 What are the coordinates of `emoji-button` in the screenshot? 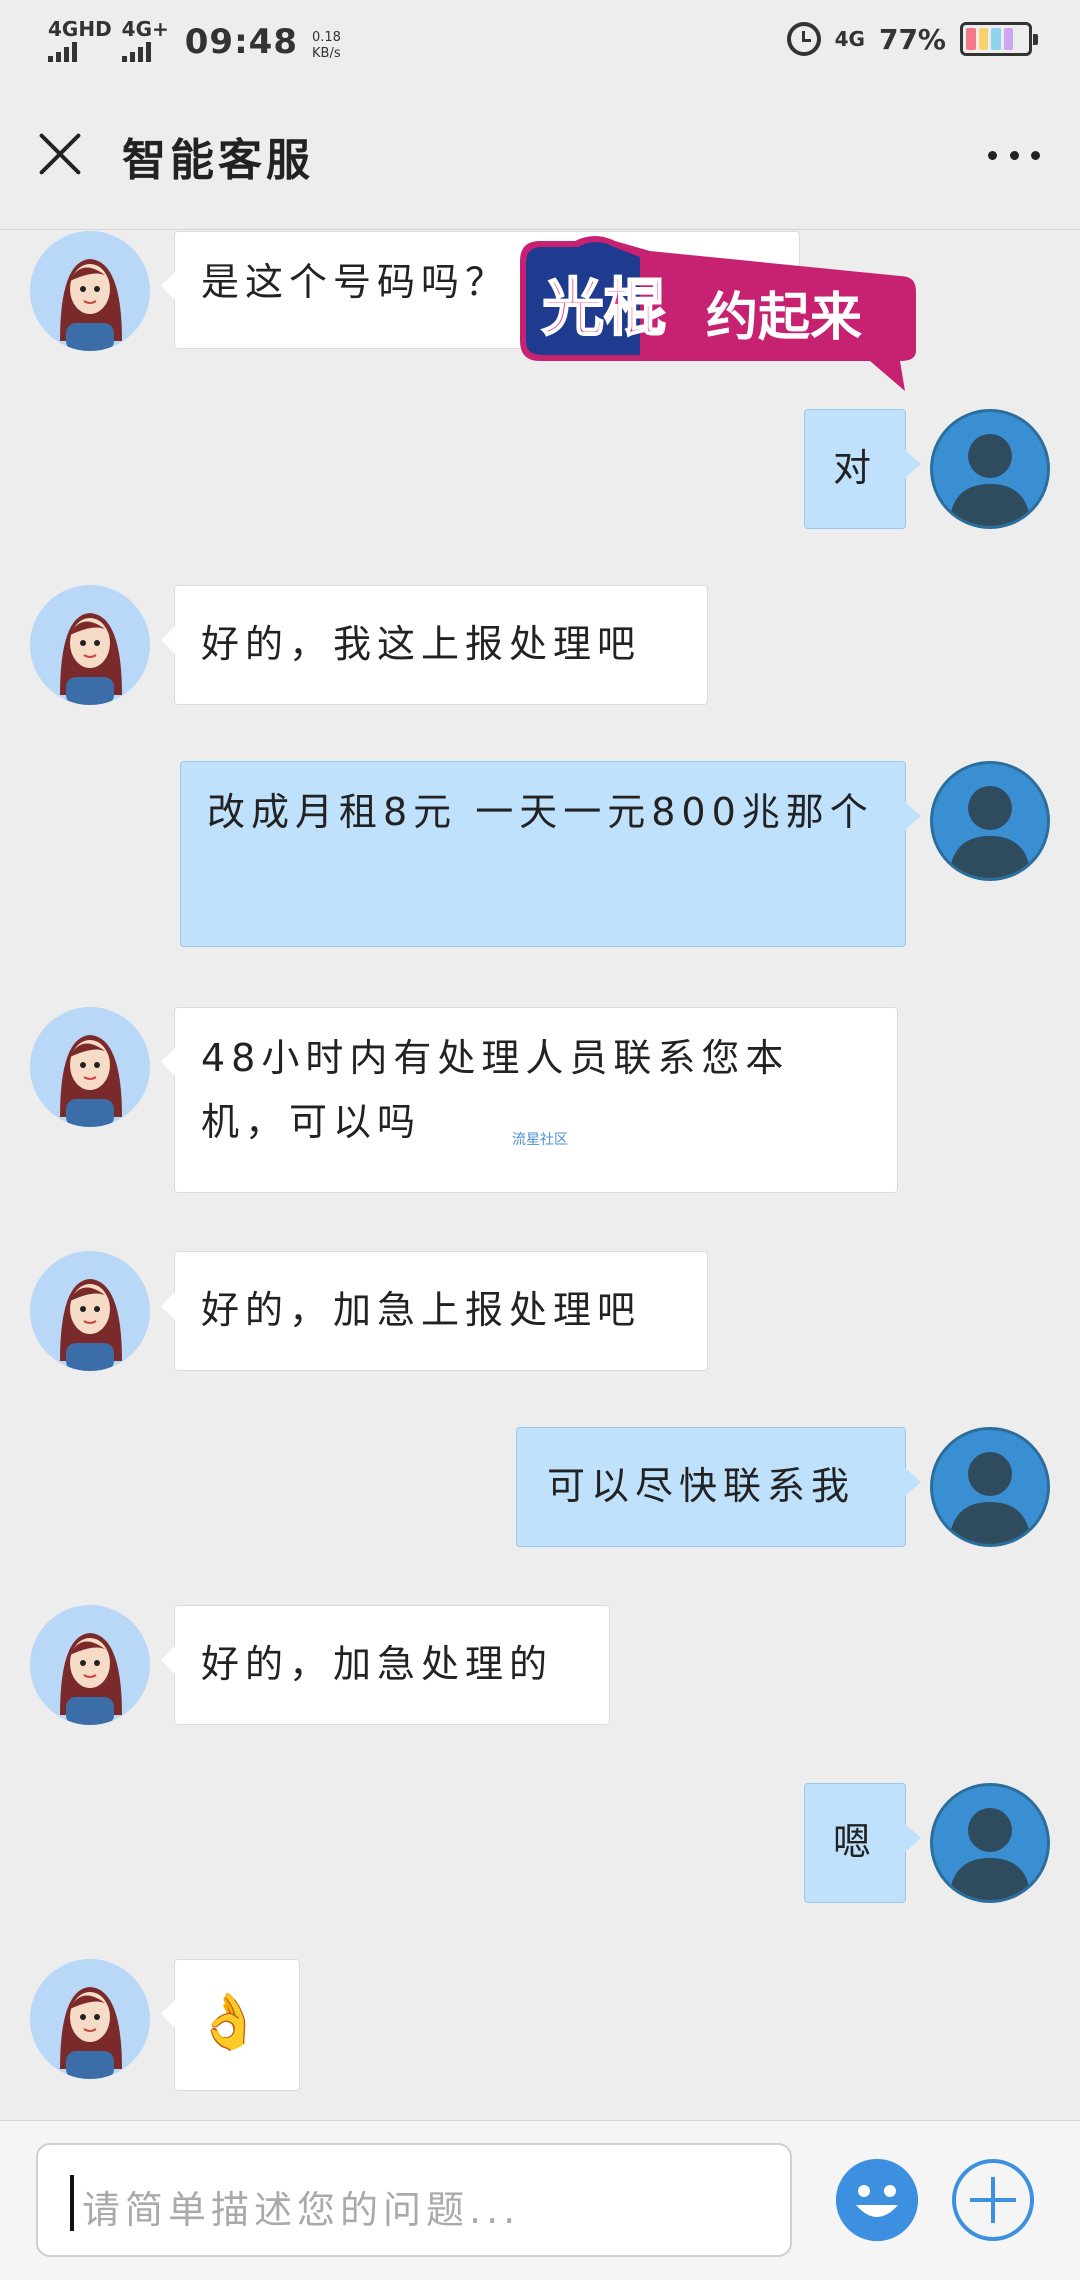 It's located at (877, 2200).